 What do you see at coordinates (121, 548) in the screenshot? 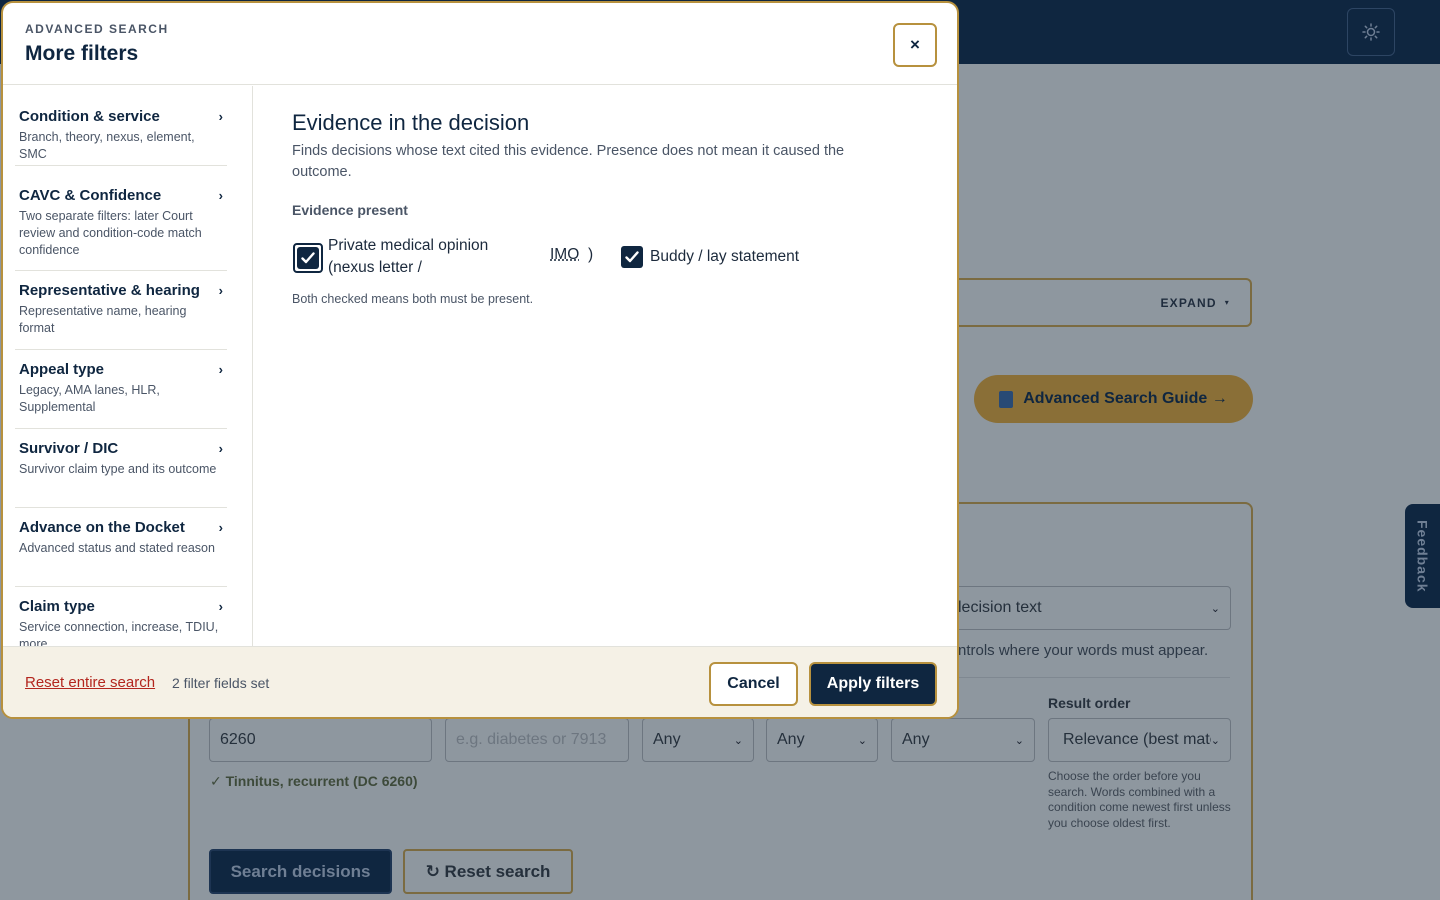
I see `nav-item-desc: Advanced status and stated reason` at bounding box center [121, 548].